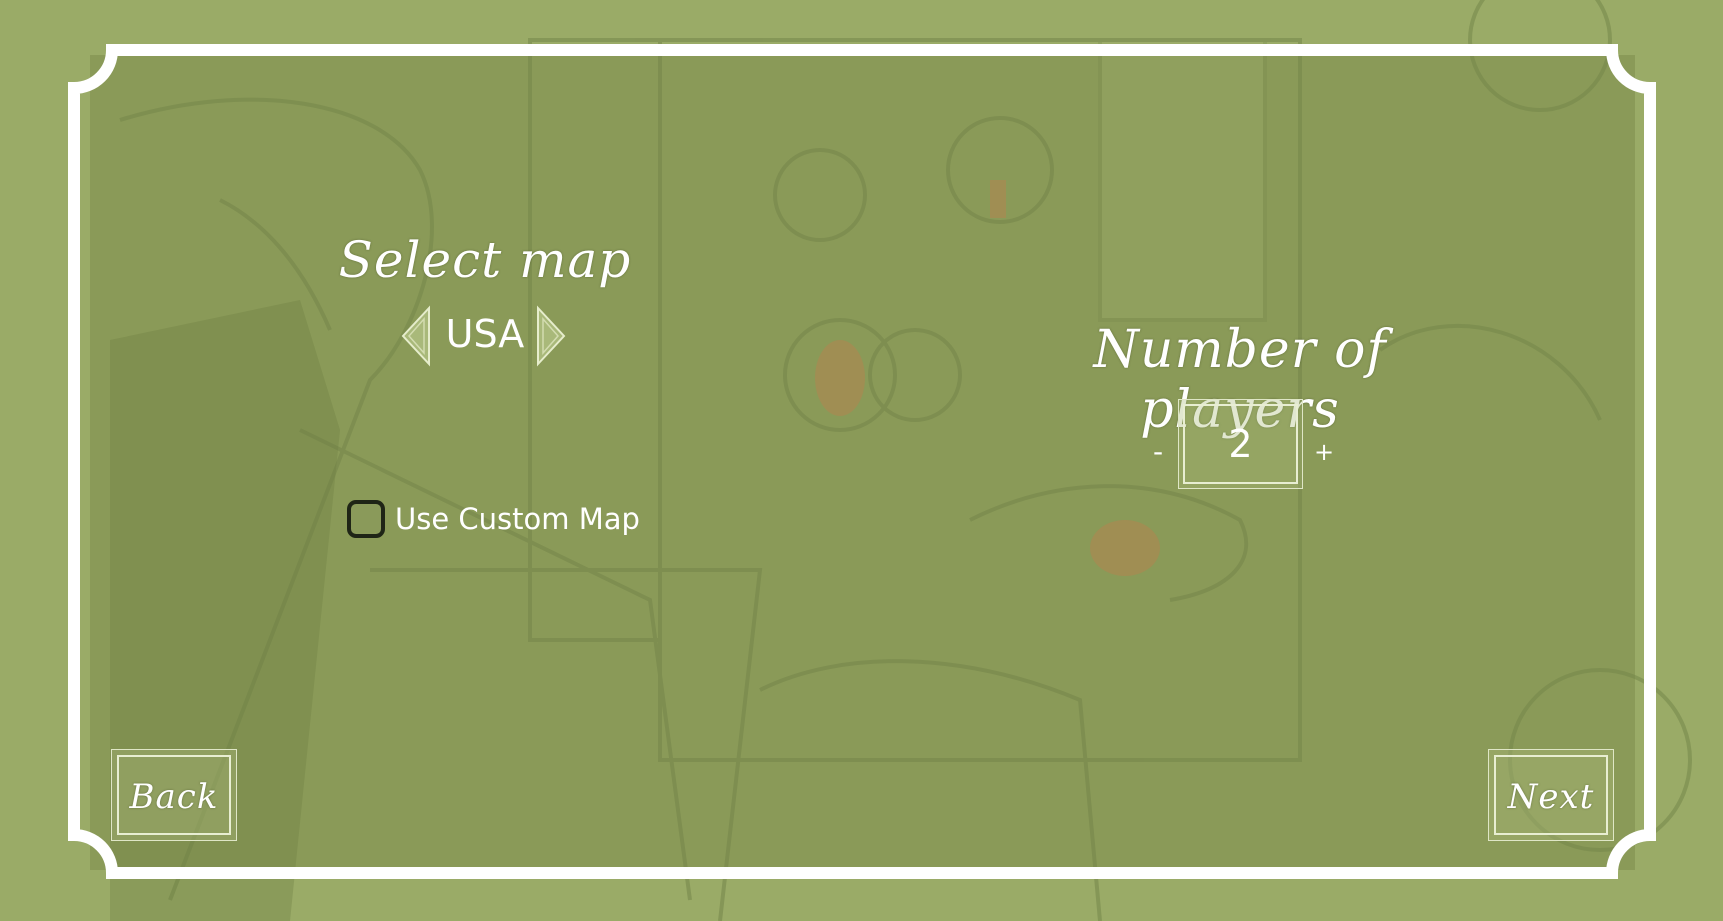 Image resolution: width=1723 pixels, height=921 pixels. I want to click on decrement-players-button: -, so click(1158, 452).